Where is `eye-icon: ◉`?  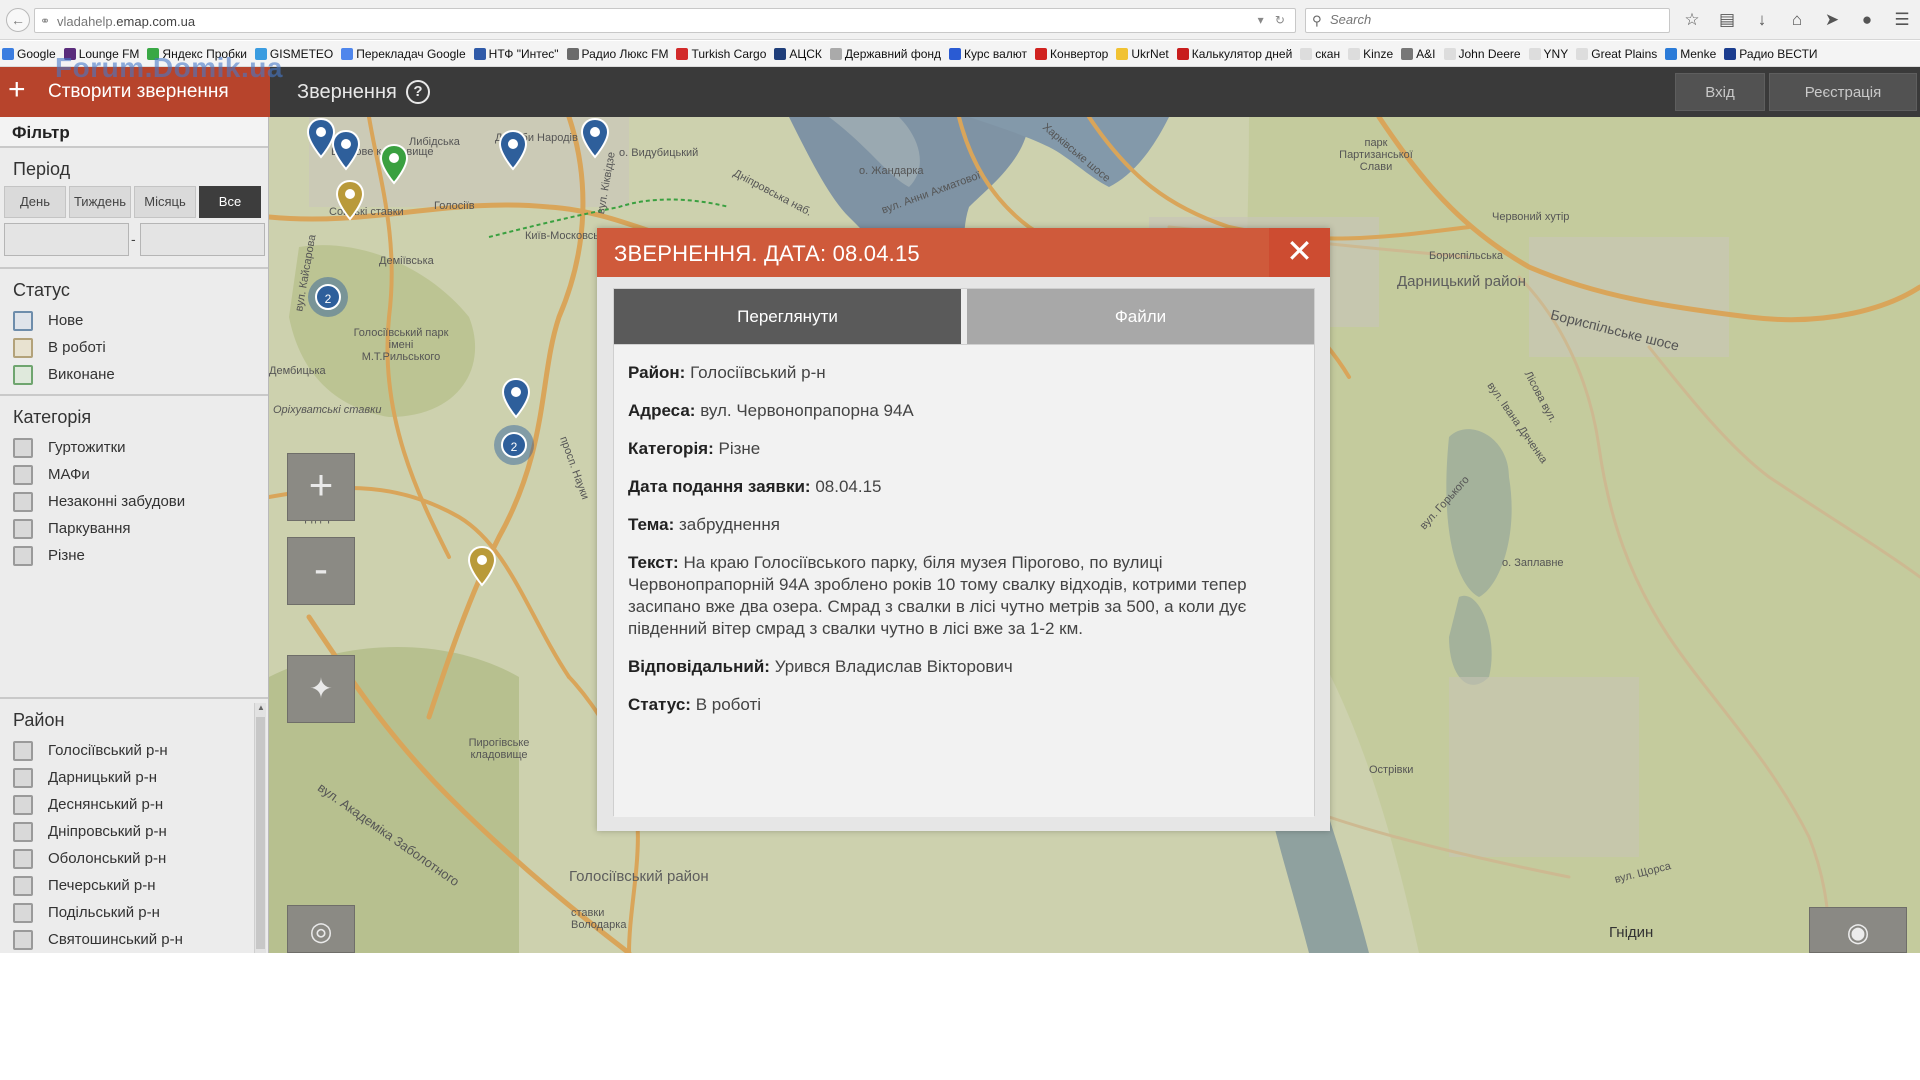 eye-icon: ◉ is located at coordinates (1858, 930).